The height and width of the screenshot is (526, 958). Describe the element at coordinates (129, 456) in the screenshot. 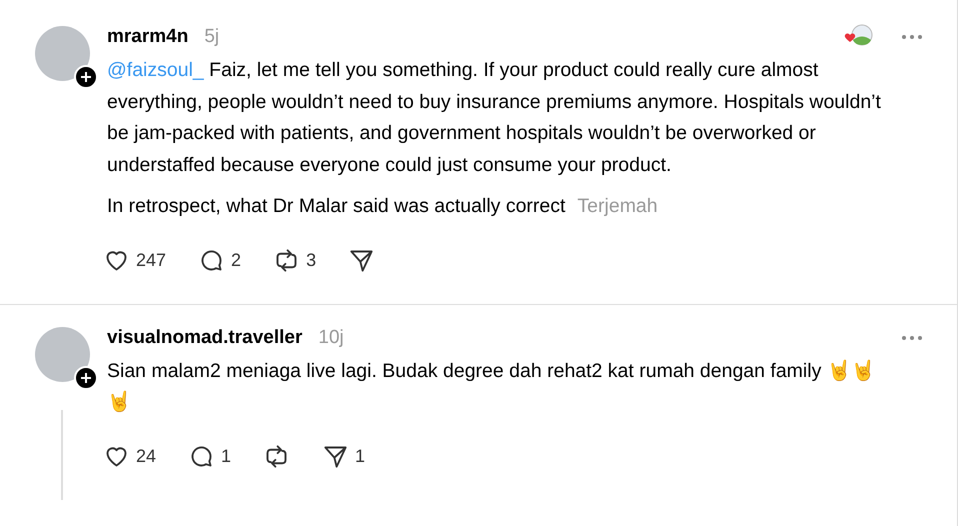

I see `like-button: 24` at that location.